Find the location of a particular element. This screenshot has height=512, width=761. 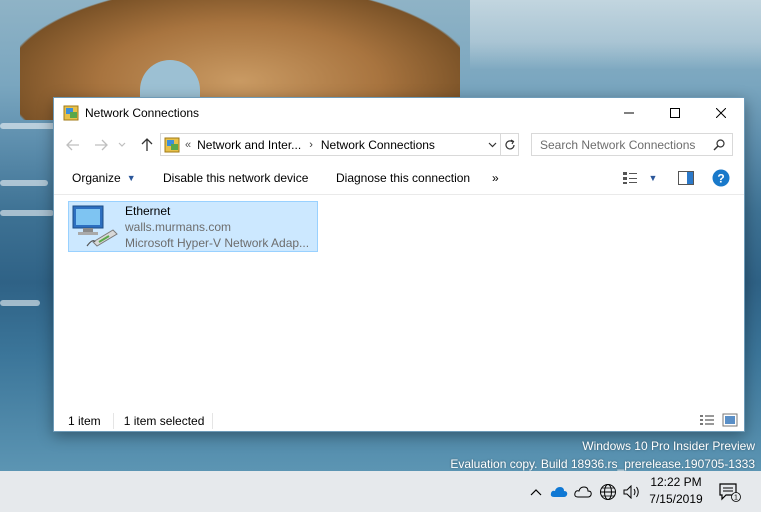

chevron-up-icon is located at coordinates (536, 492).